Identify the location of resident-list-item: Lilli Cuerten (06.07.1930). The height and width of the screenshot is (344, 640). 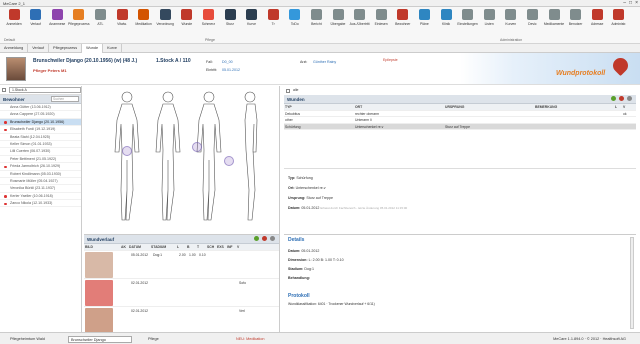
(40, 152).